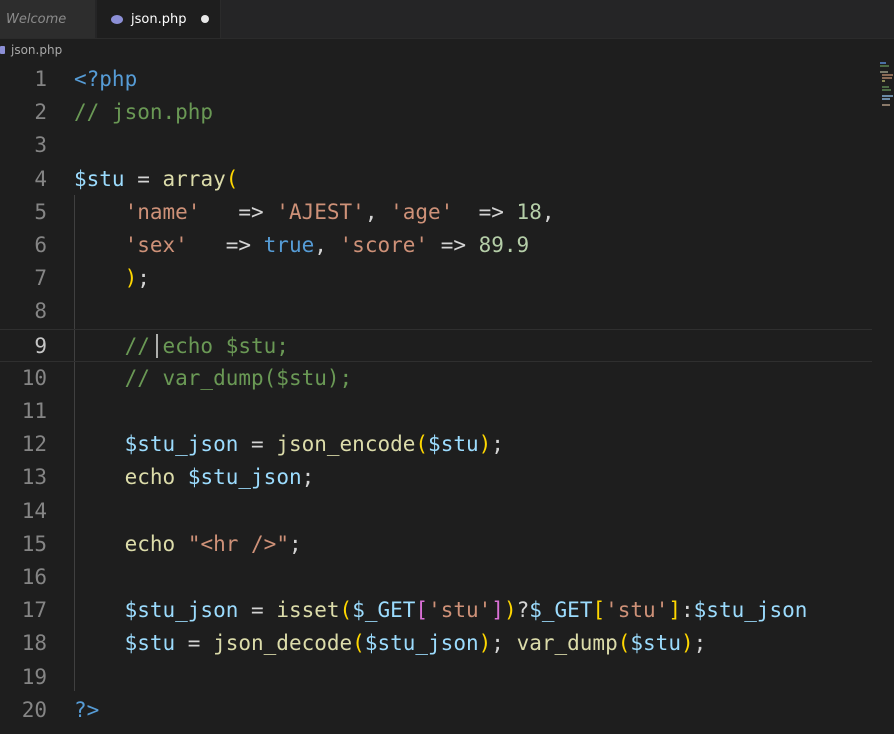 This screenshot has width=894, height=734. I want to click on code-line: 5 'name' => 'AJEST', 'age' => 18,, so click(436, 212).